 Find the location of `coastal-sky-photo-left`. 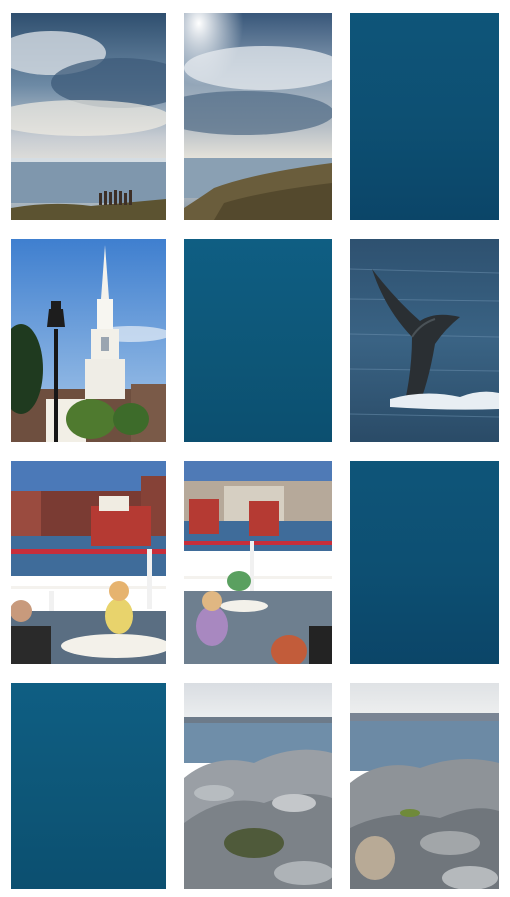

coastal-sky-photo-left is located at coordinates (88, 116).